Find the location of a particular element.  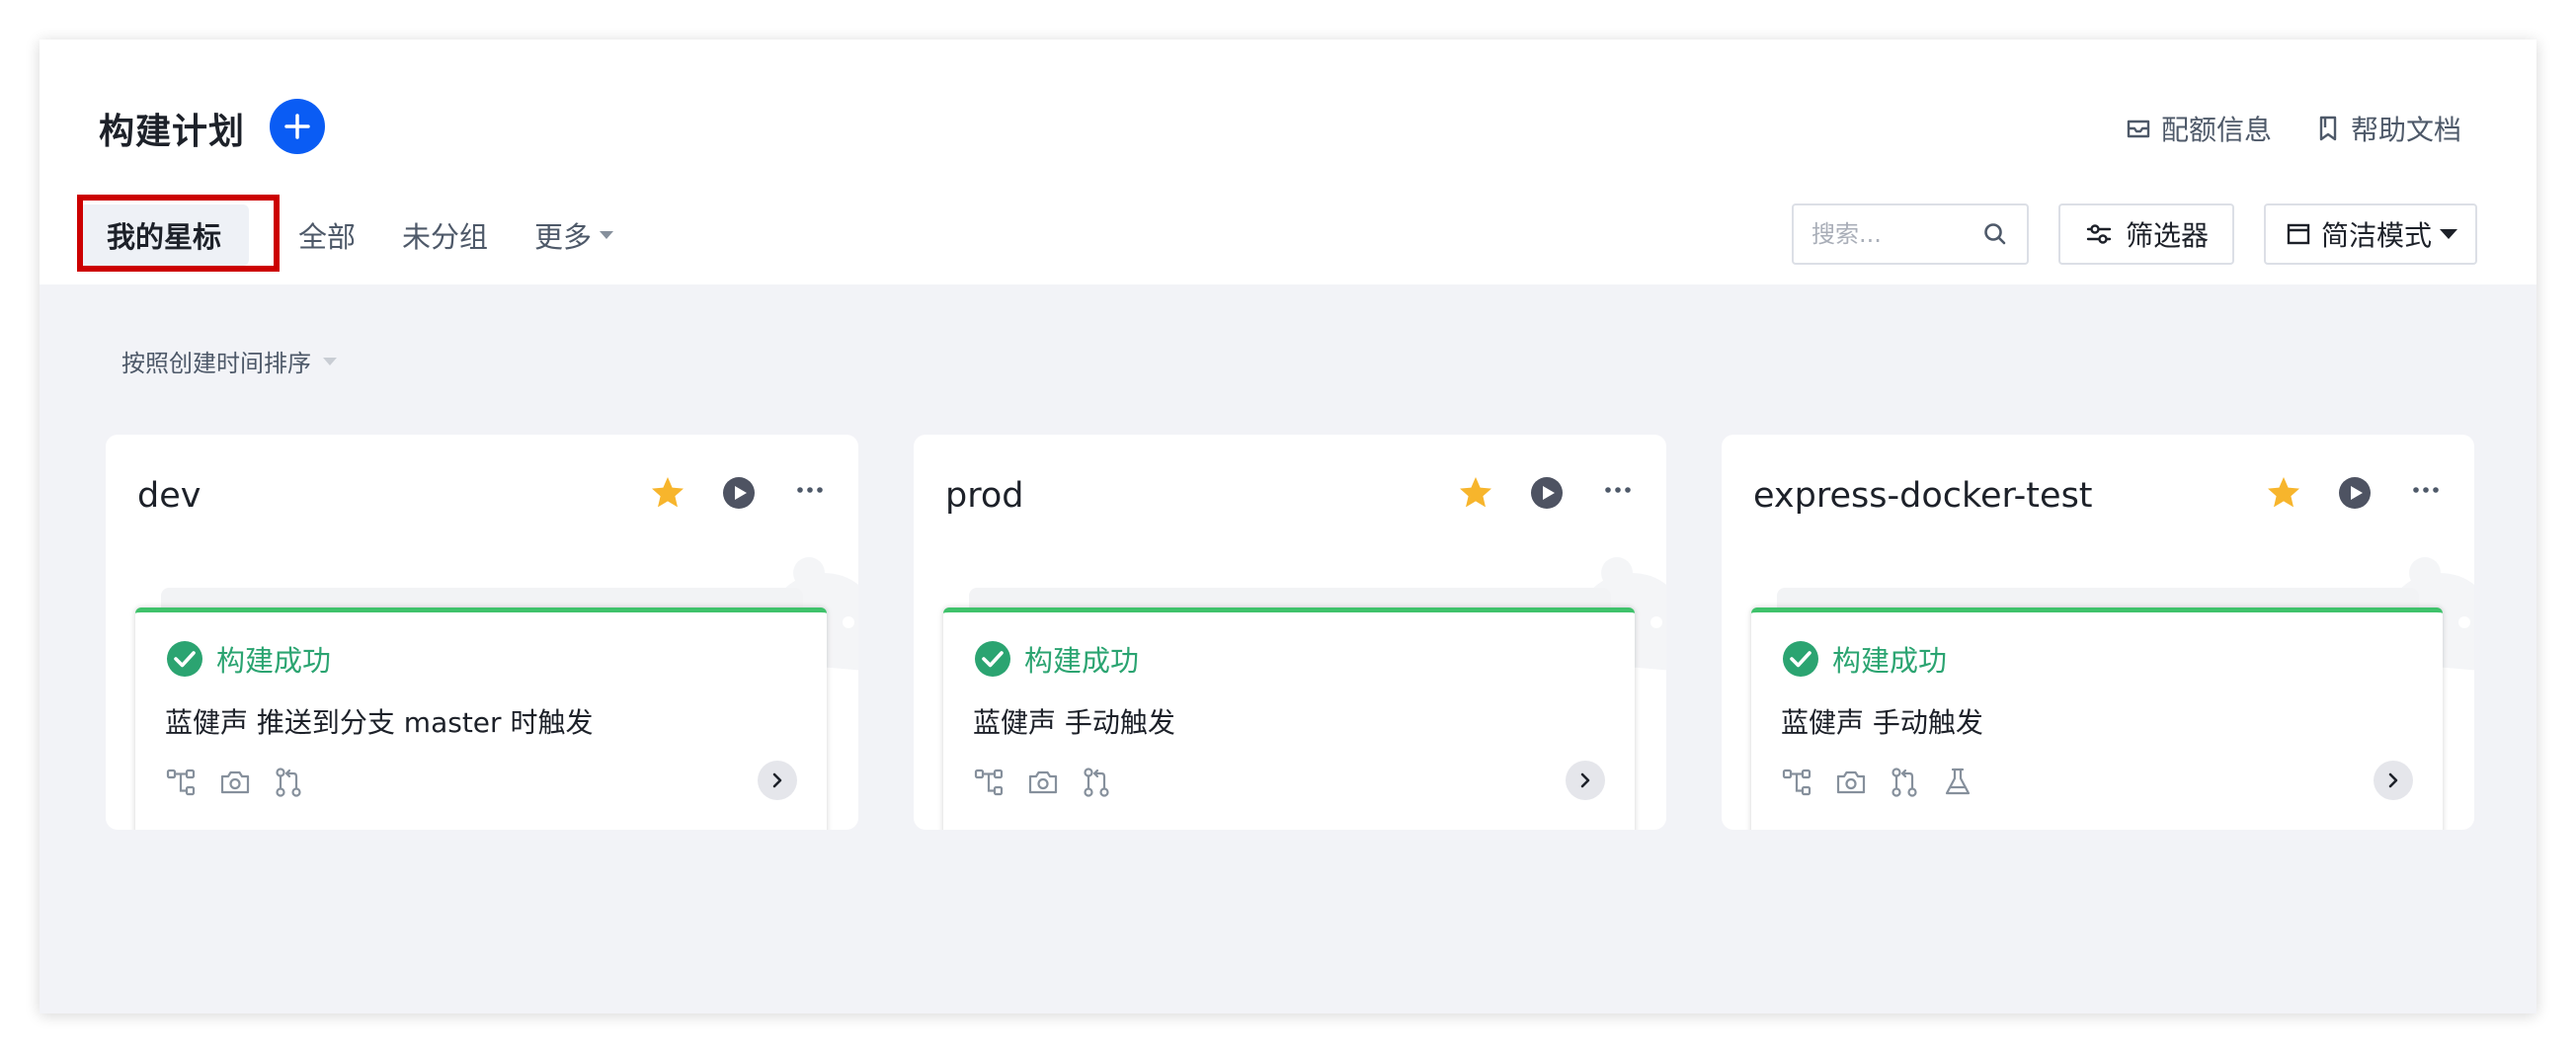

toolbar: 筛选器 简洁模式 is located at coordinates (2134, 234).